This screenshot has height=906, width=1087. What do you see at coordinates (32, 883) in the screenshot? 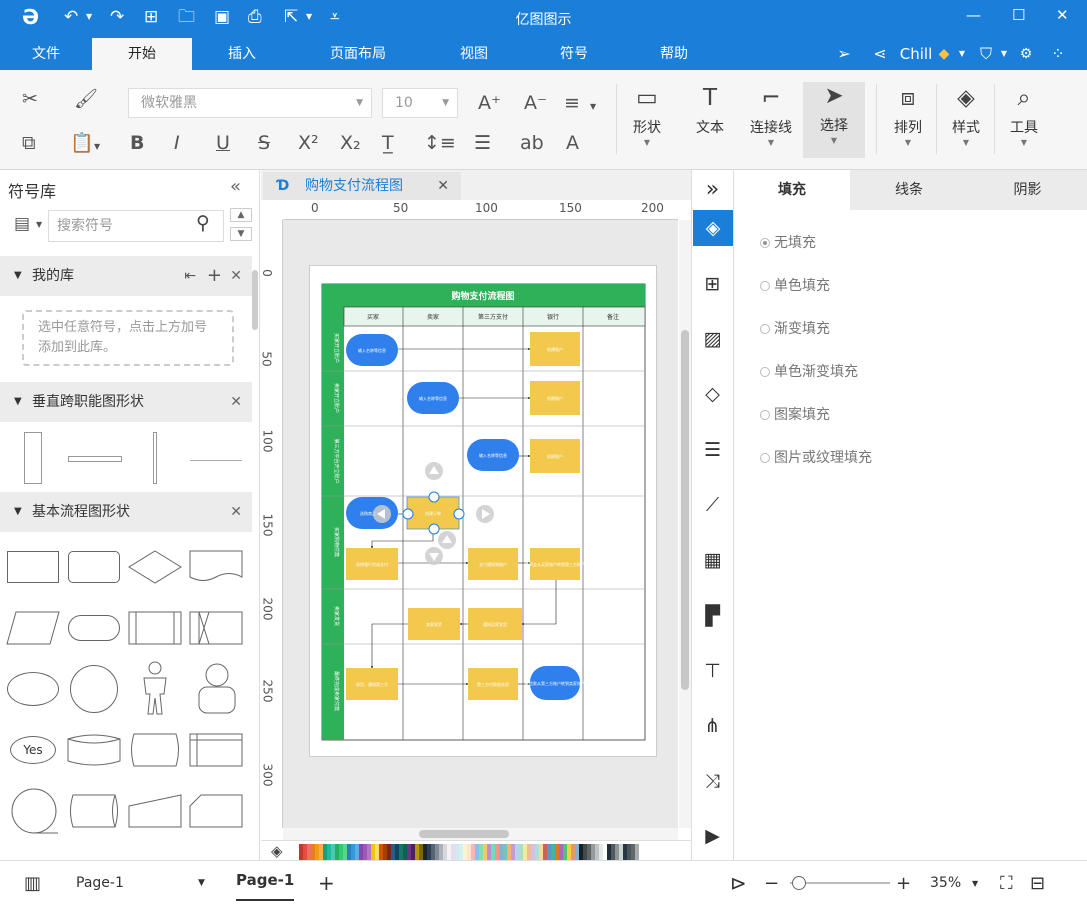
I see `page-panel-icon: ▥` at bounding box center [32, 883].